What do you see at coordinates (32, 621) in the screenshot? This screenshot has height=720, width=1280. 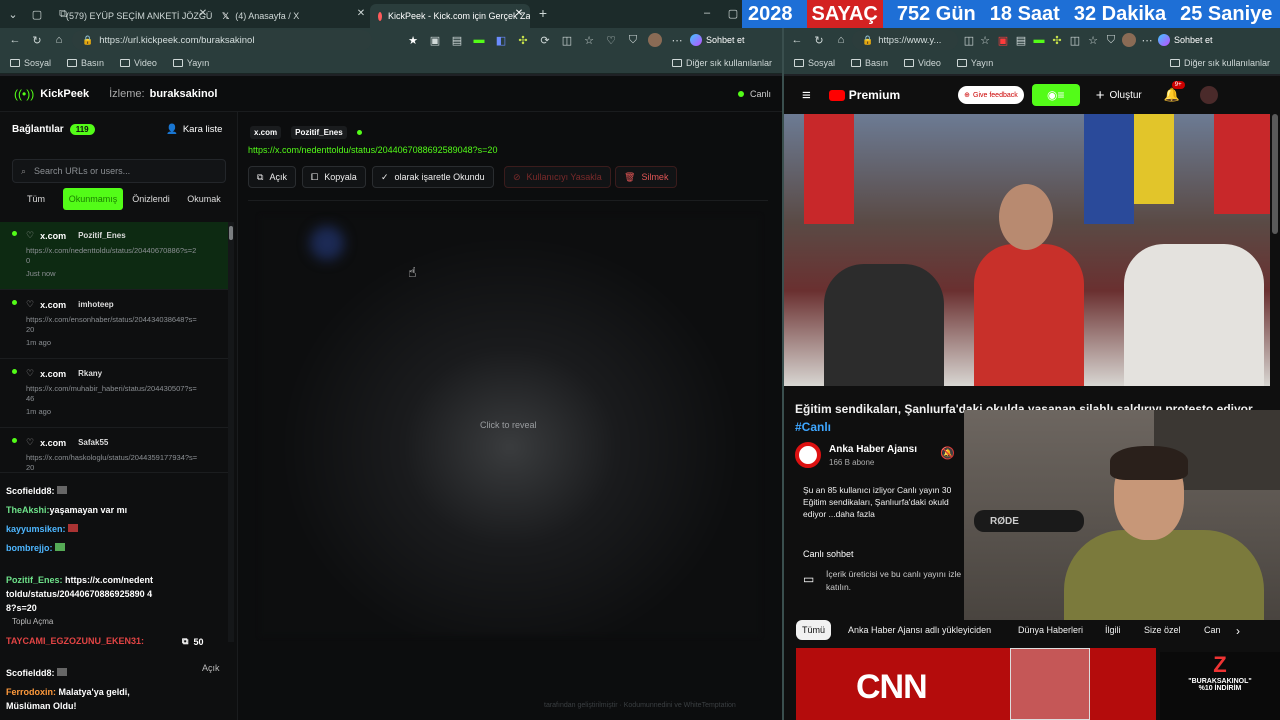 I see `bulk-open-label: Toplu Açma` at bounding box center [32, 621].